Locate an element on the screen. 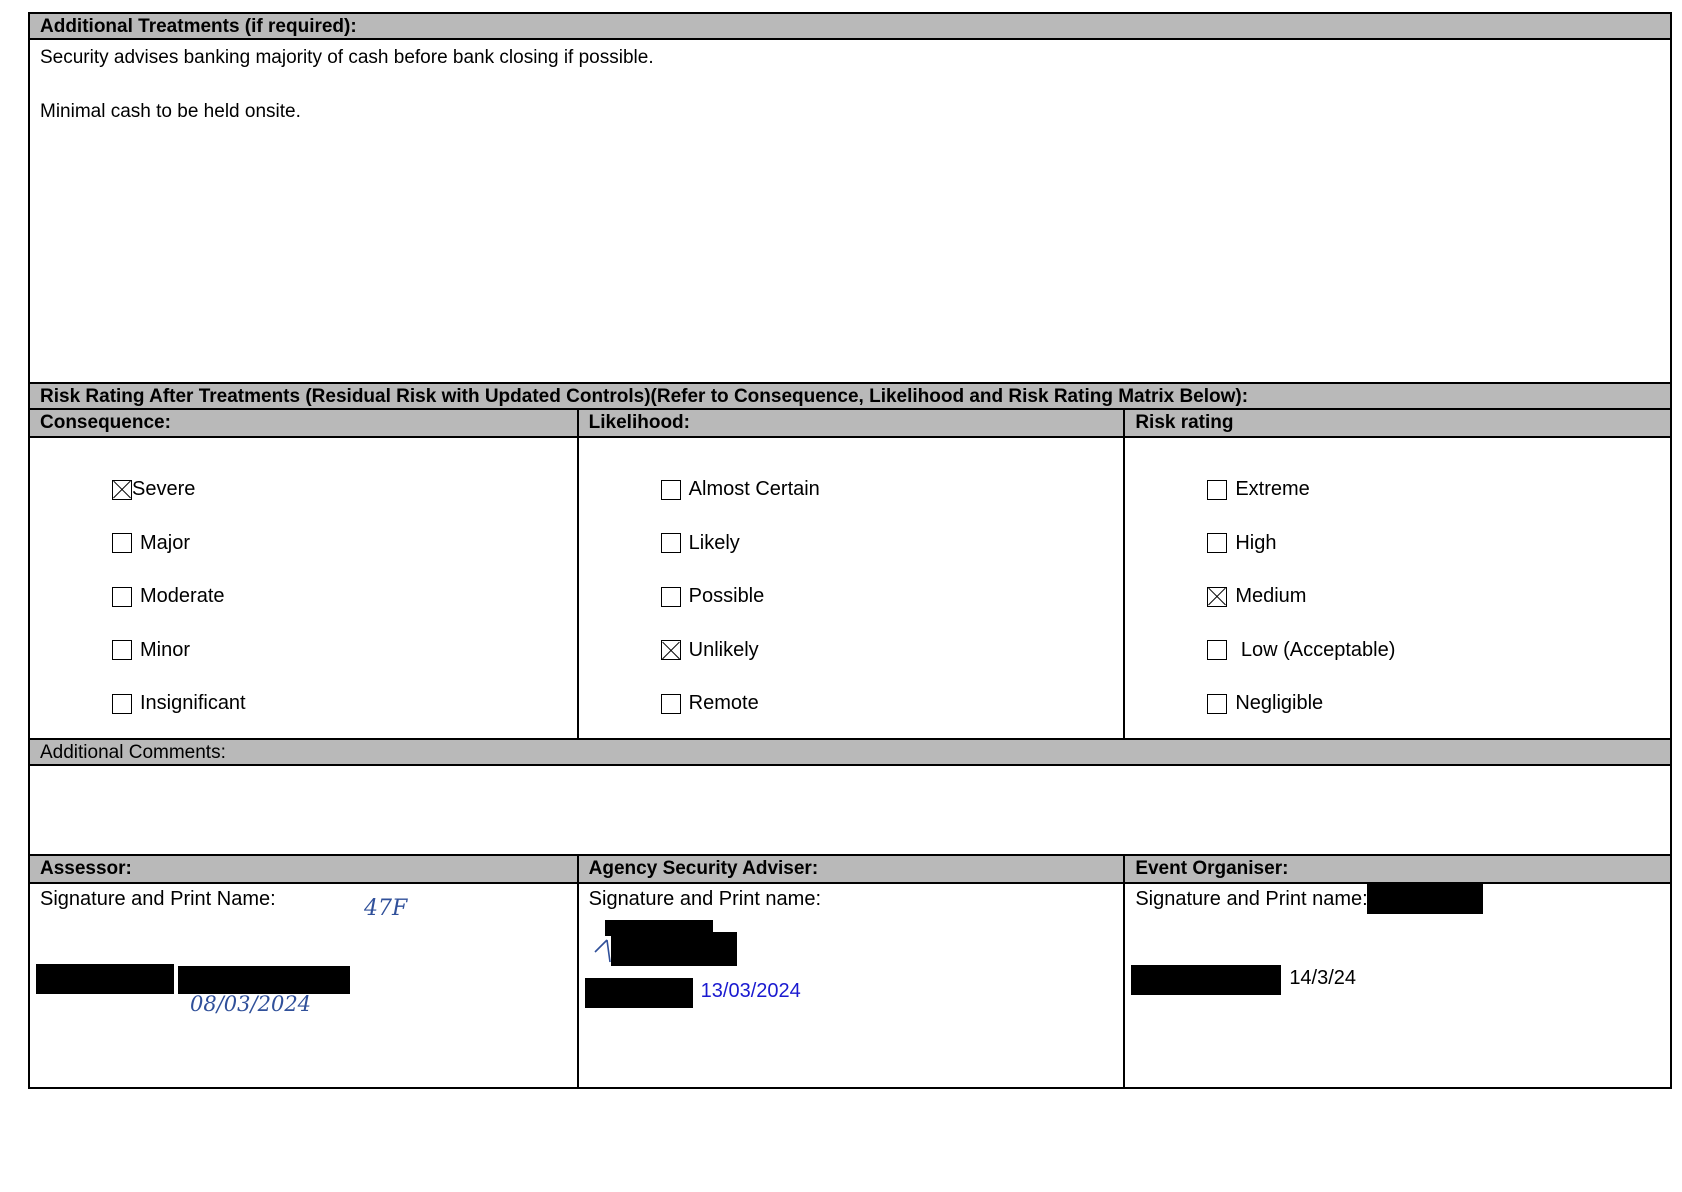 The height and width of the screenshot is (1192, 1682). option-label: Possible is located at coordinates (726, 596).